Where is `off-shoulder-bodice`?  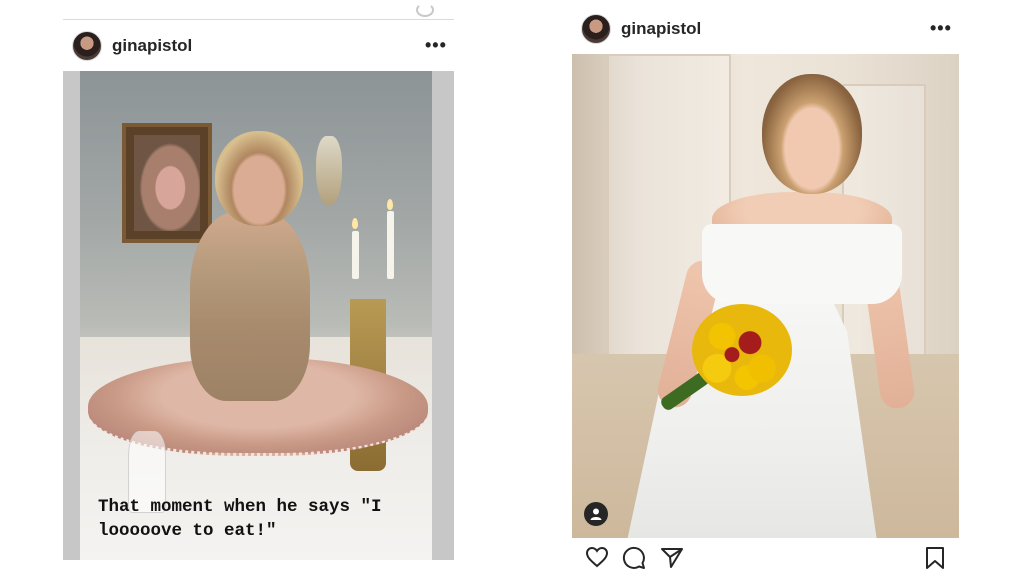 off-shoulder-bodice is located at coordinates (802, 264).